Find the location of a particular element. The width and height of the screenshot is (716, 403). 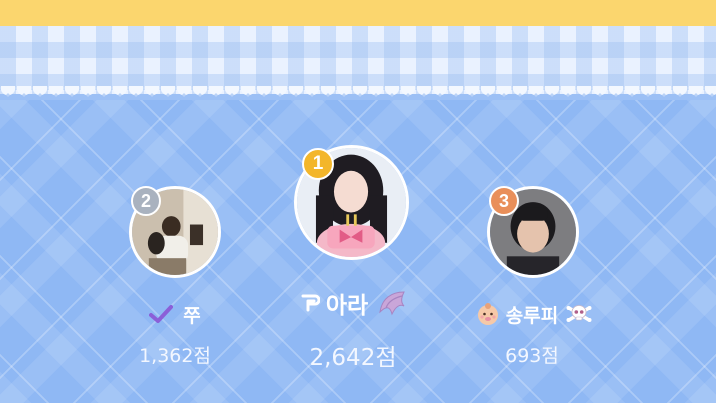

check-icon is located at coordinates (161, 314).